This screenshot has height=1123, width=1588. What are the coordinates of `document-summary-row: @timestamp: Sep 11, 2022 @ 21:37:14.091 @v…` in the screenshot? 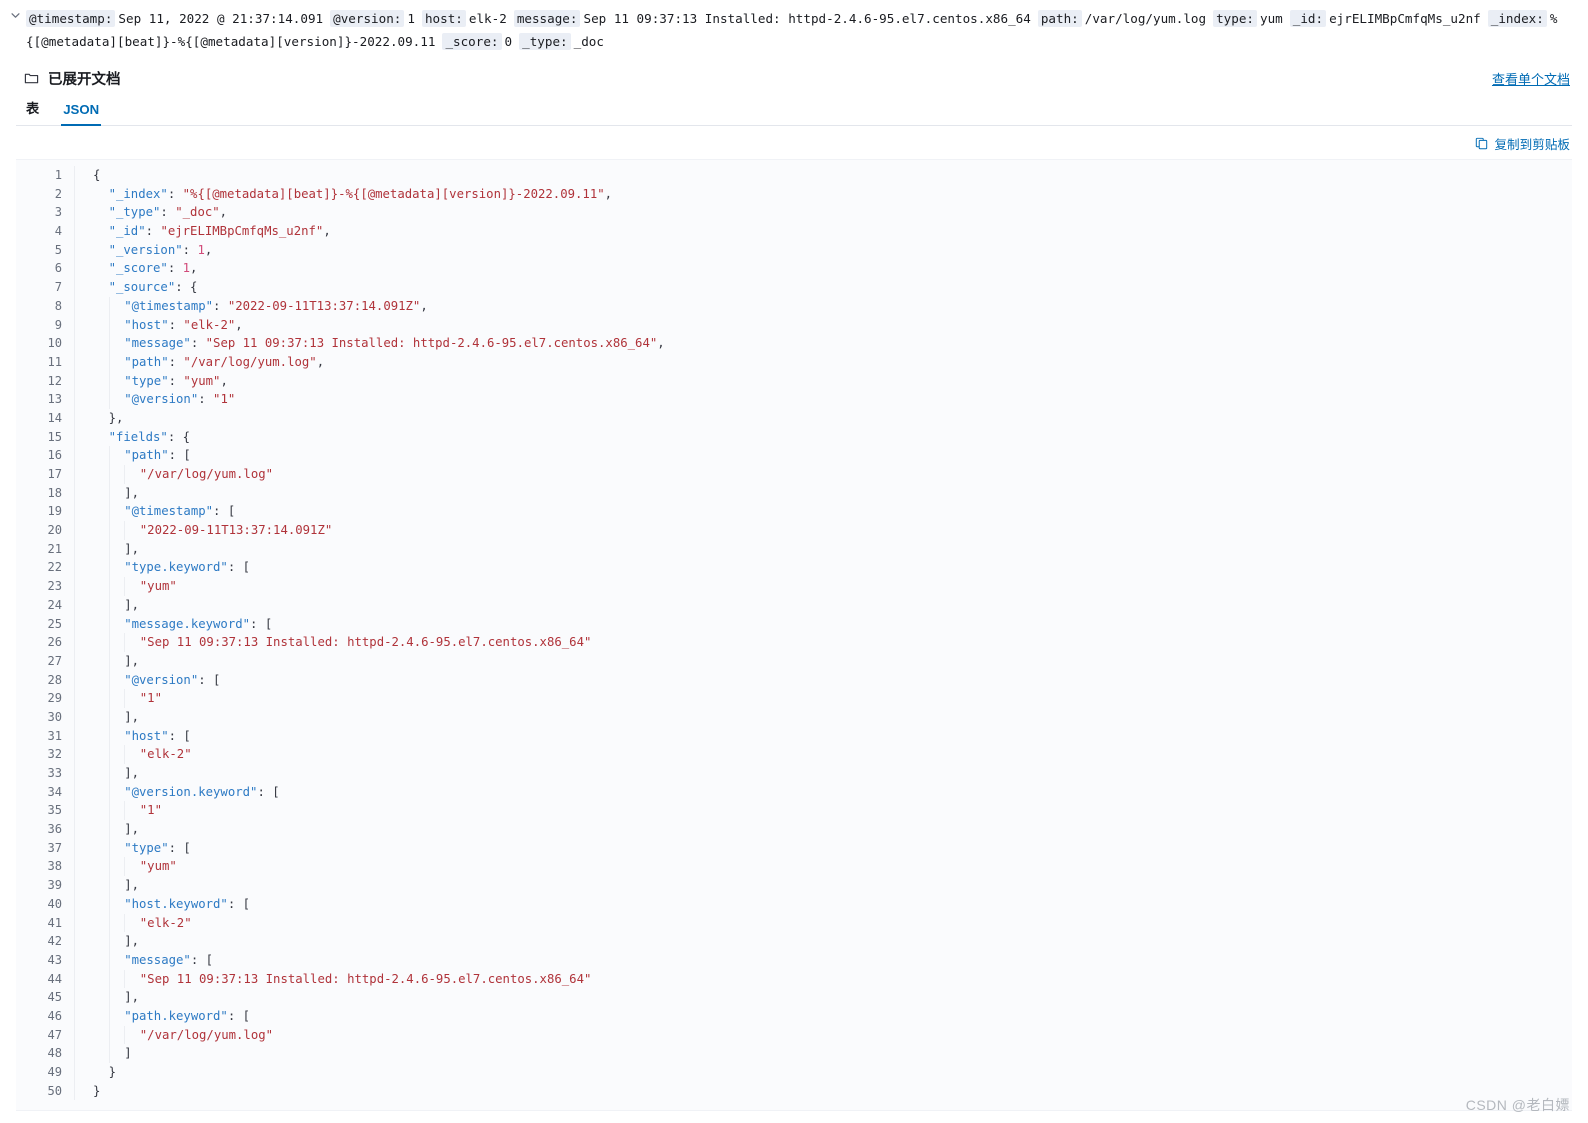 It's located at (794, 28).